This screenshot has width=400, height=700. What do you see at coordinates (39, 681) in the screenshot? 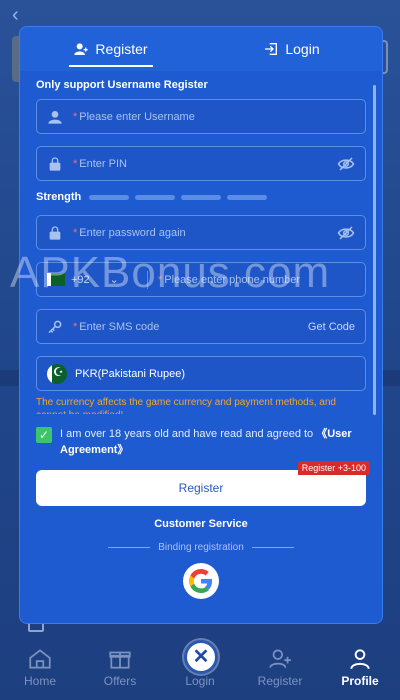
I see `nav-label: Home` at bounding box center [39, 681].